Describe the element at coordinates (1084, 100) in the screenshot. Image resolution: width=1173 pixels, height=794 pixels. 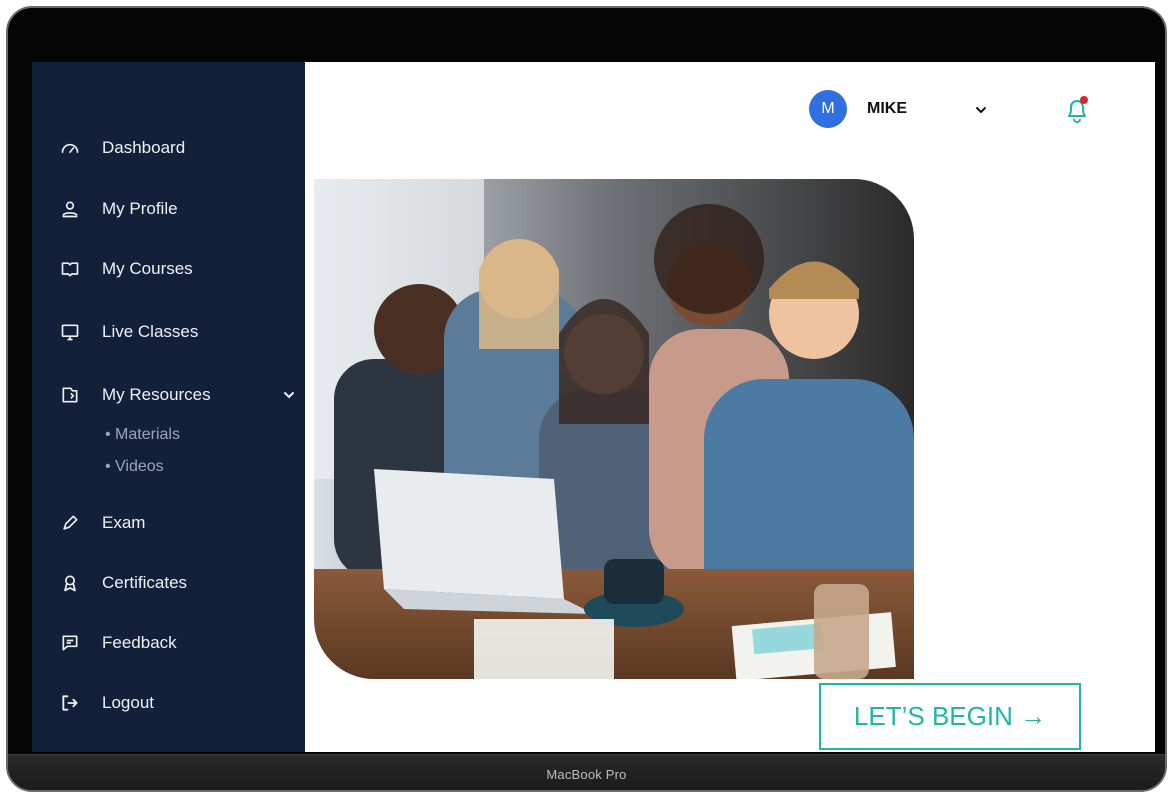
I see `notification-dot` at that location.